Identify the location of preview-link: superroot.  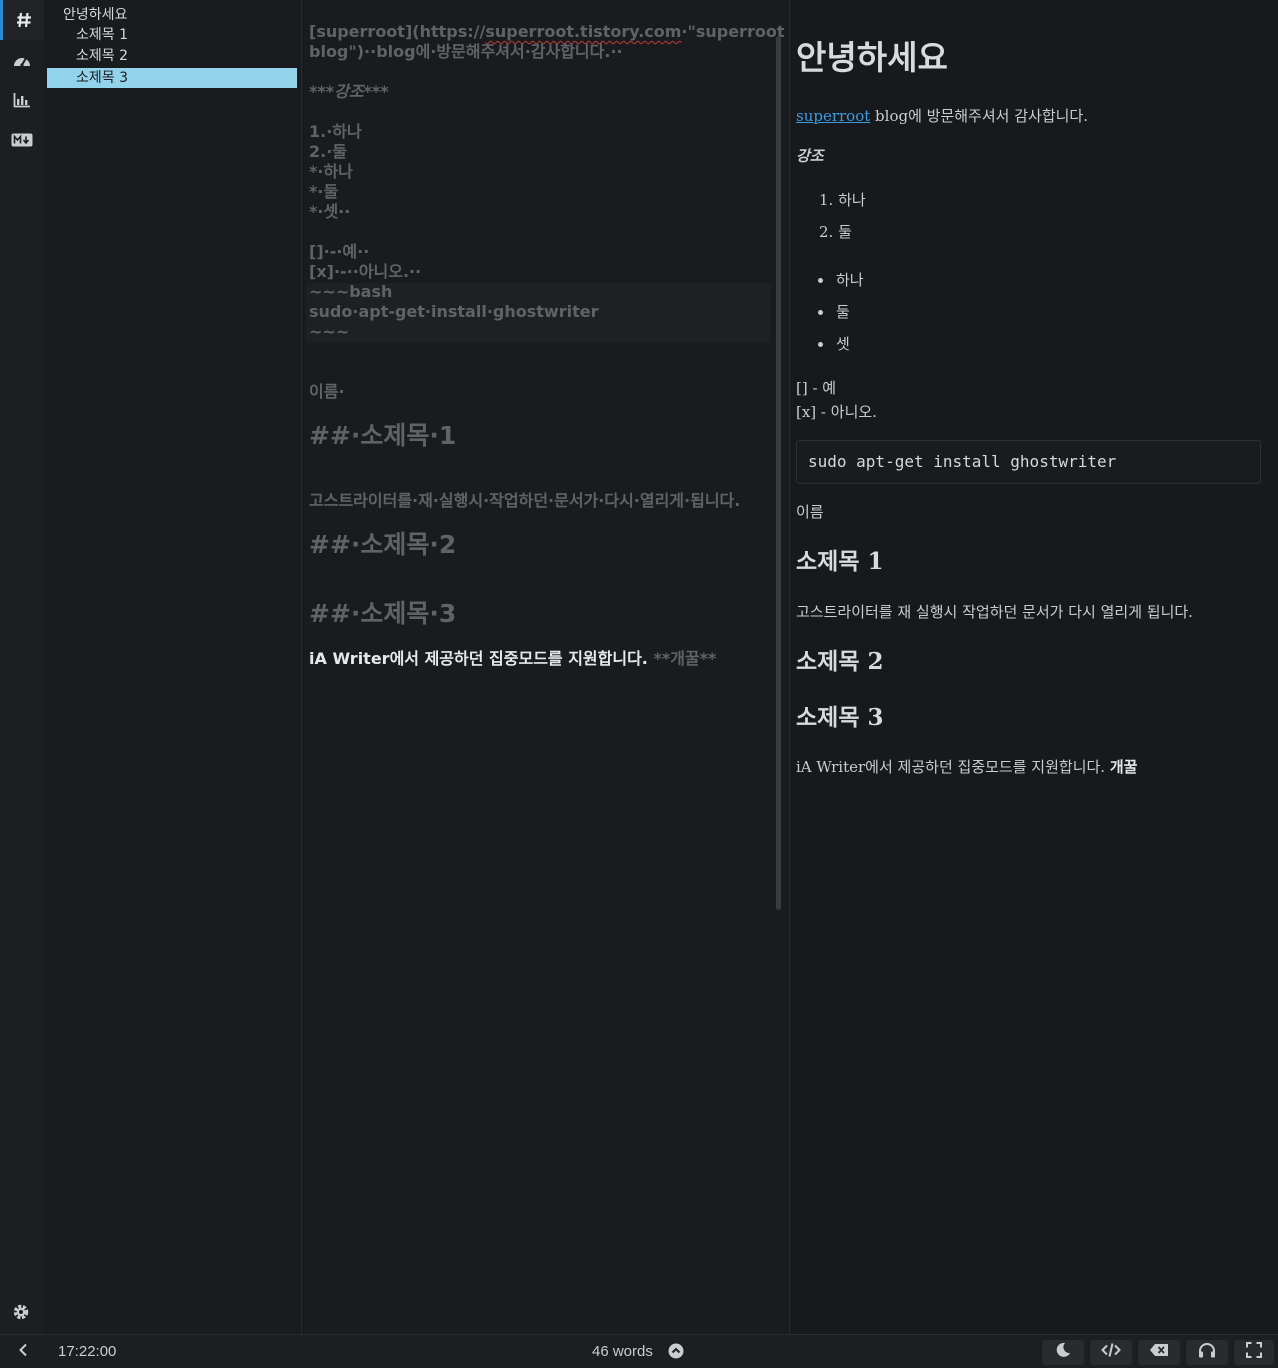
(833, 116).